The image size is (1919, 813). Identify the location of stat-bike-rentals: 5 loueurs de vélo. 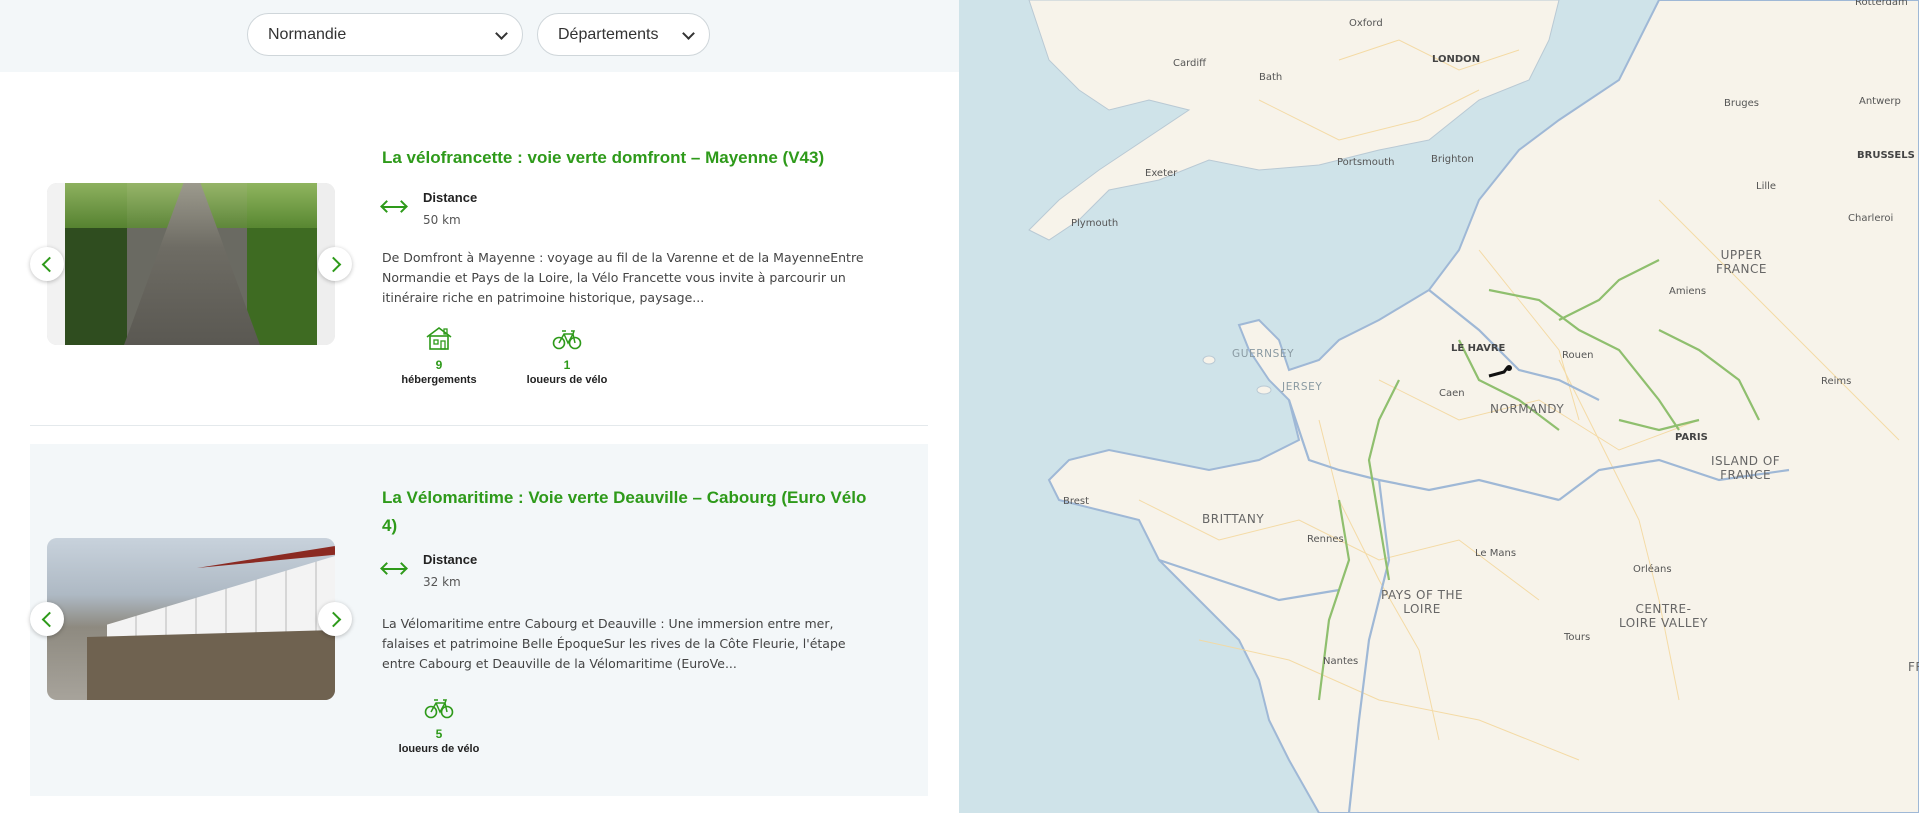
(439, 724).